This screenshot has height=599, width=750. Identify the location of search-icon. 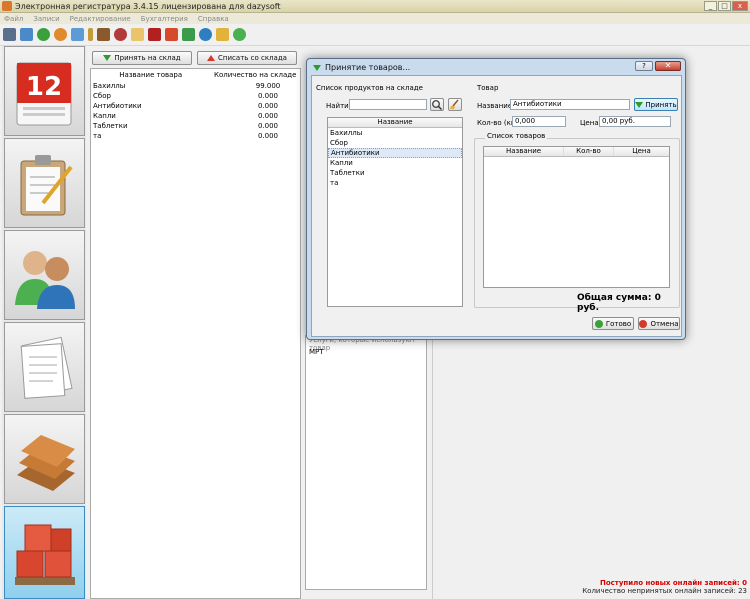
(437, 105).